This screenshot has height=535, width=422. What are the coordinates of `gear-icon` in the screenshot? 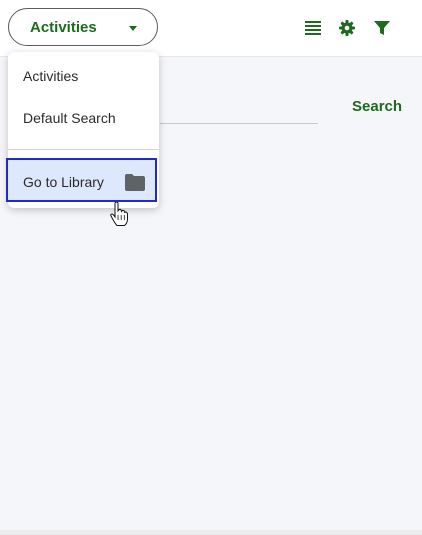 It's located at (348, 29).